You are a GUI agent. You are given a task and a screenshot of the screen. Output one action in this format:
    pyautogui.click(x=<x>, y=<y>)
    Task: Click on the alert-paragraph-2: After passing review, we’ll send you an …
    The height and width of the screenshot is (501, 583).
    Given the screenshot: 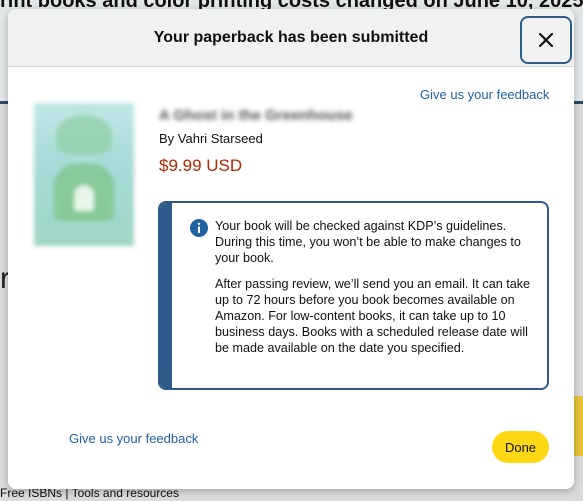 What is the action you would take?
    pyautogui.click(x=373, y=316)
    